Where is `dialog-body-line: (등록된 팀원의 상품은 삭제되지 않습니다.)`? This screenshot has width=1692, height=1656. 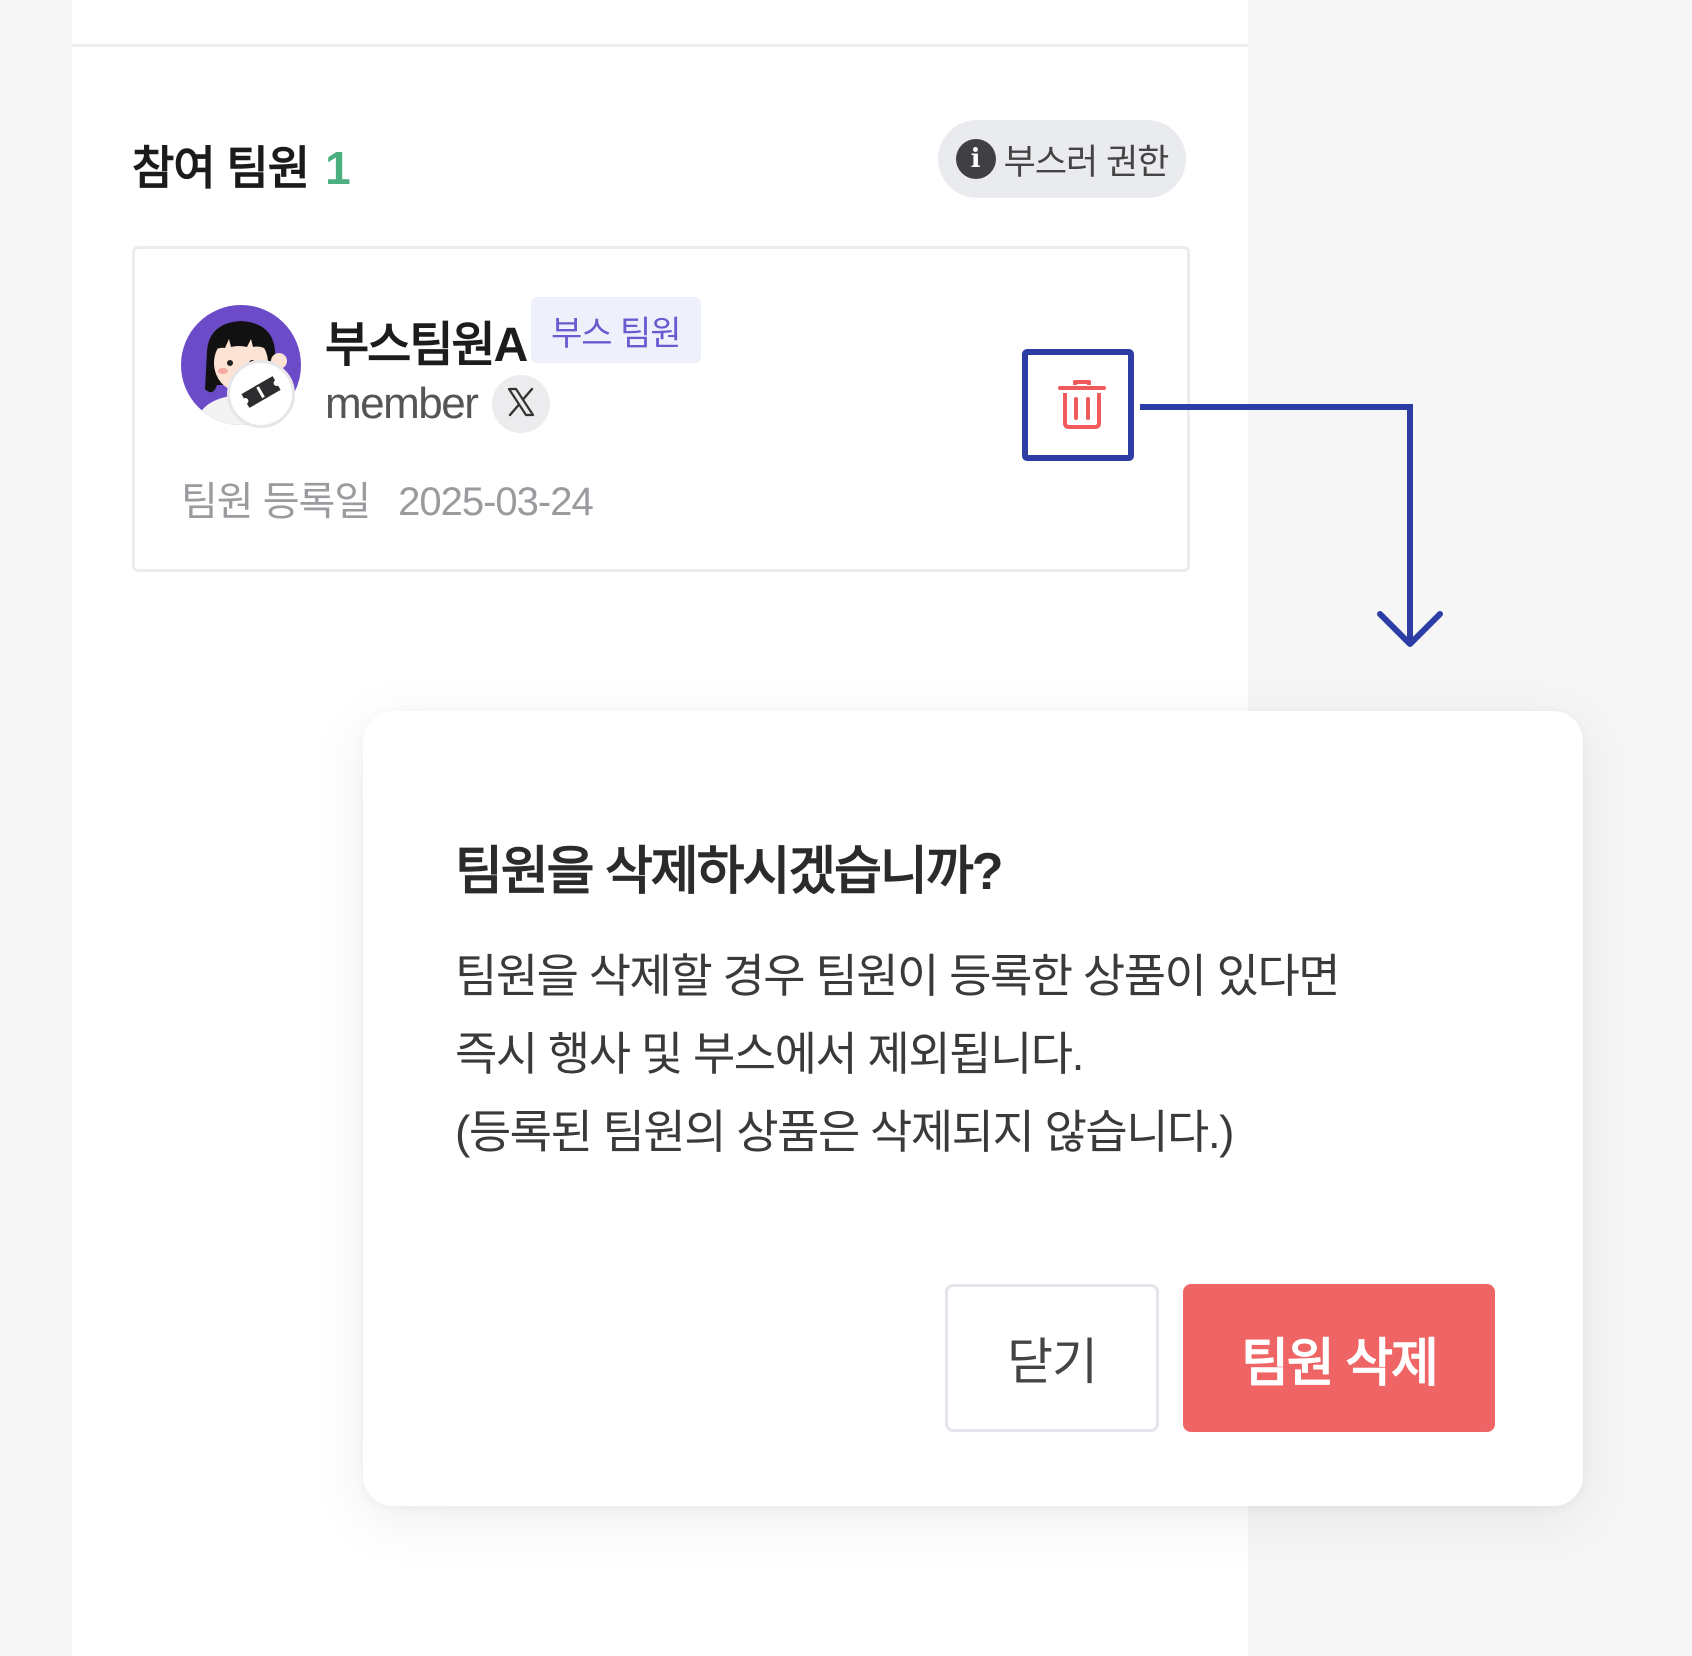 dialog-body-line: (등록된 팀원의 상품은 삭제되지 않습니다.) is located at coordinates (844, 1132).